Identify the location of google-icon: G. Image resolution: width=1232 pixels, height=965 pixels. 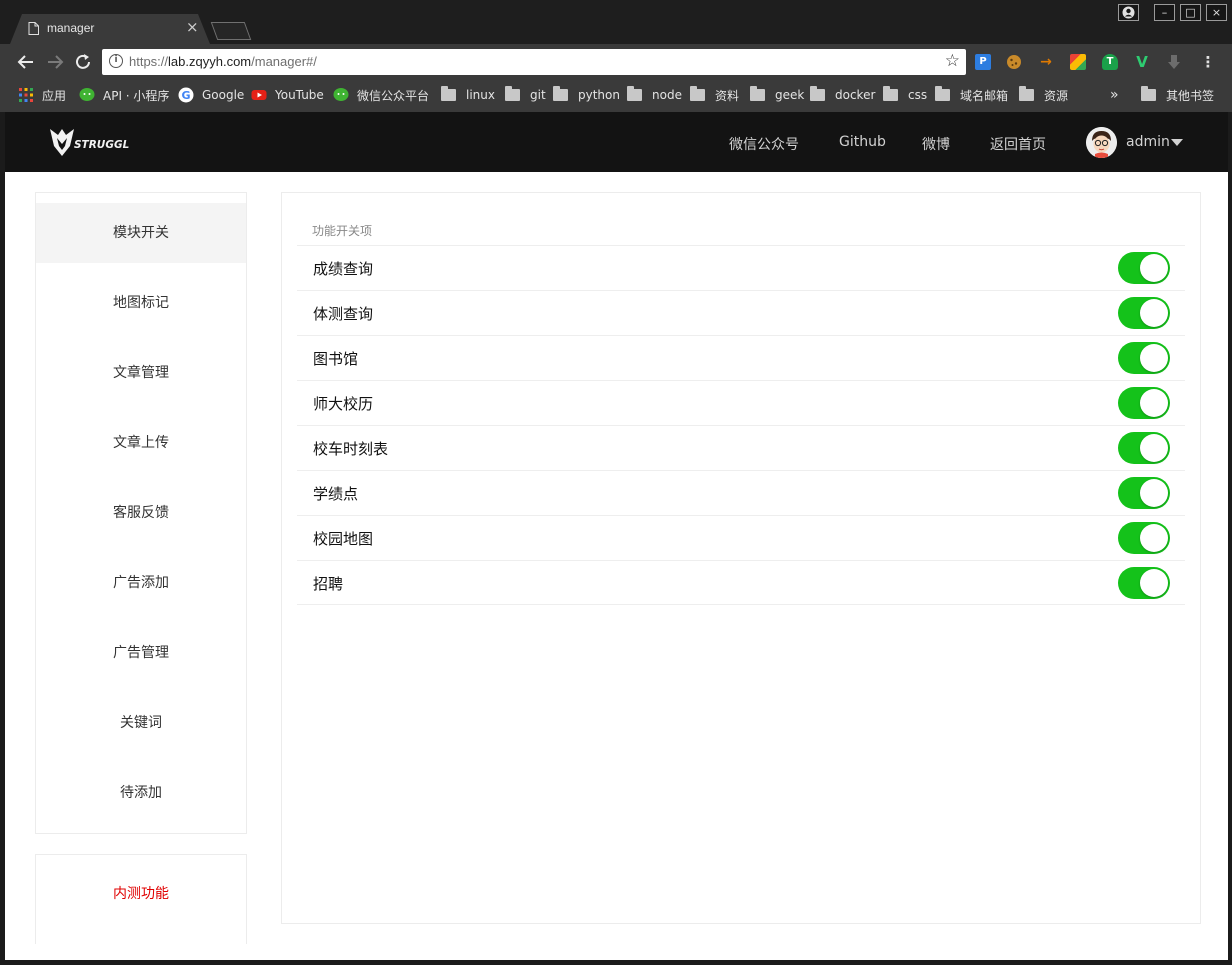
(186, 95).